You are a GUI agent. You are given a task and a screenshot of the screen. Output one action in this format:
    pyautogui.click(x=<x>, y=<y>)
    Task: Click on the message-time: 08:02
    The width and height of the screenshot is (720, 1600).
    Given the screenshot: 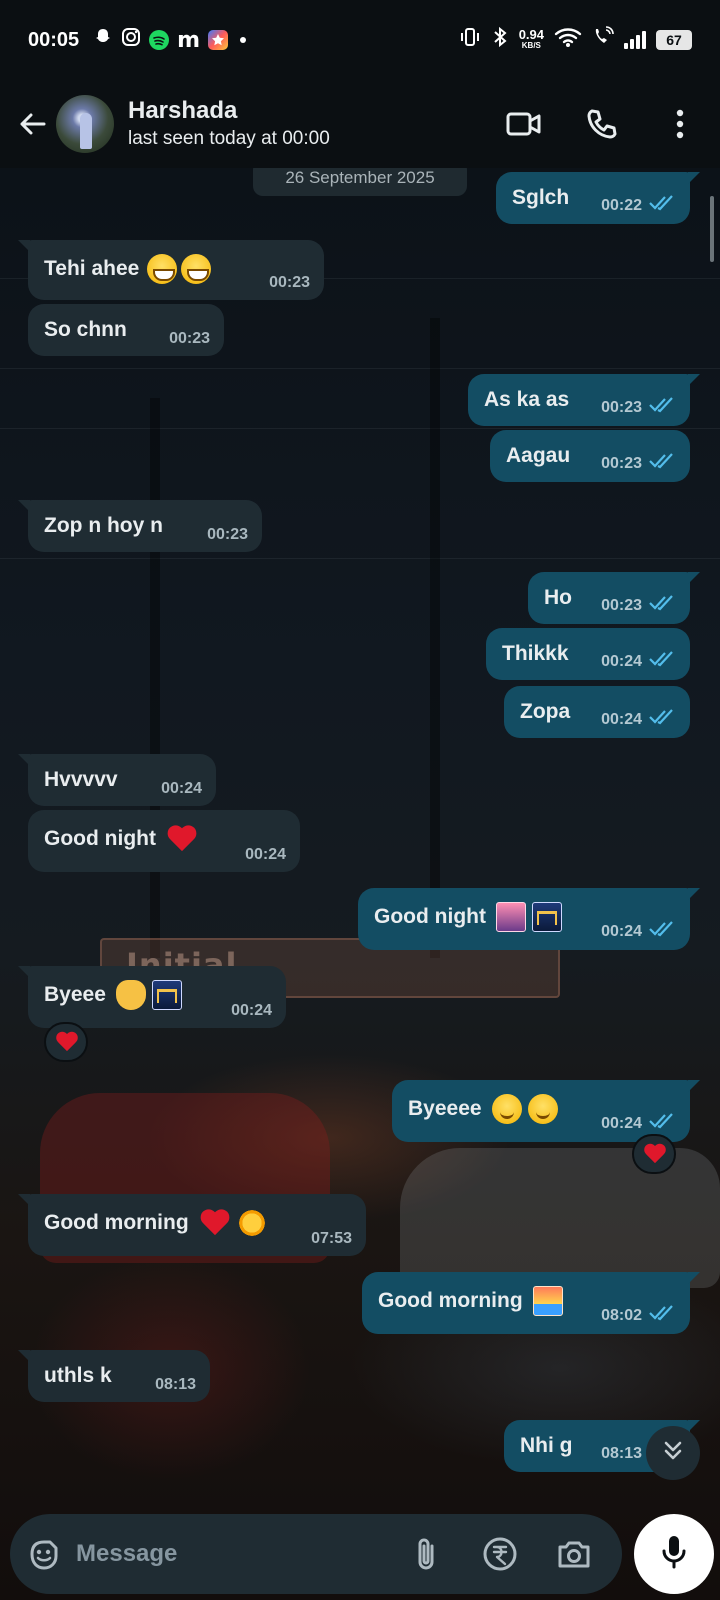 What is the action you would take?
    pyautogui.click(x=621, y=1315)
    